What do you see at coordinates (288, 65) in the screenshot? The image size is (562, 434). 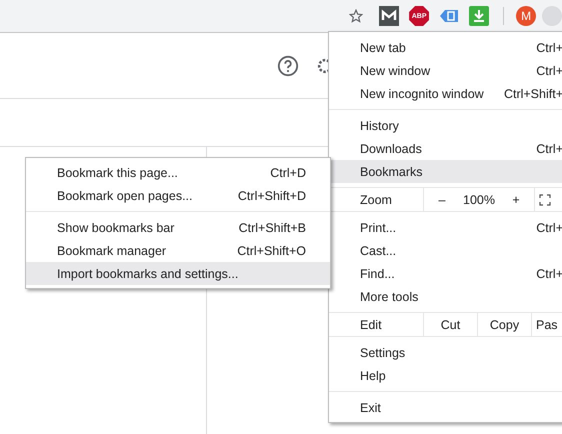 I see `help-icon` at bounding box center [288, 65].